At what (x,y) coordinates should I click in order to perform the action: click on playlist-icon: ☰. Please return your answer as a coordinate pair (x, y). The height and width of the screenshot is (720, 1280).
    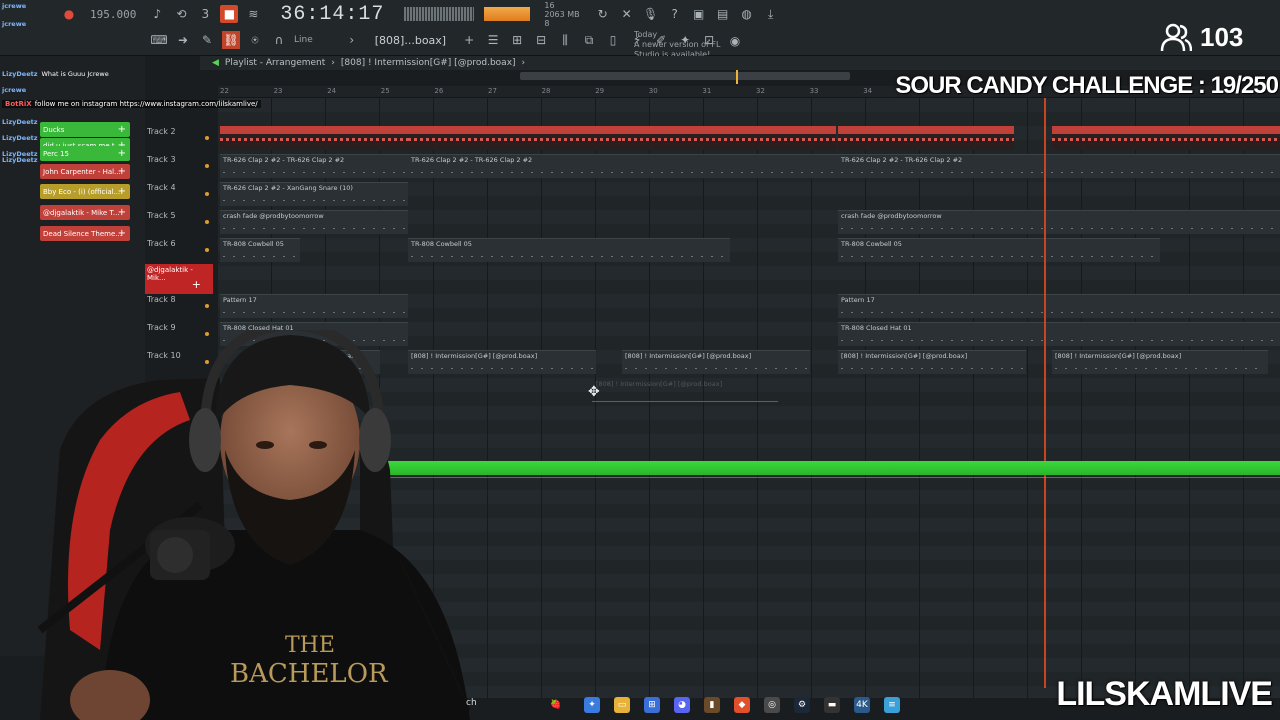
    Looking at the image, I should click on (493, 40).